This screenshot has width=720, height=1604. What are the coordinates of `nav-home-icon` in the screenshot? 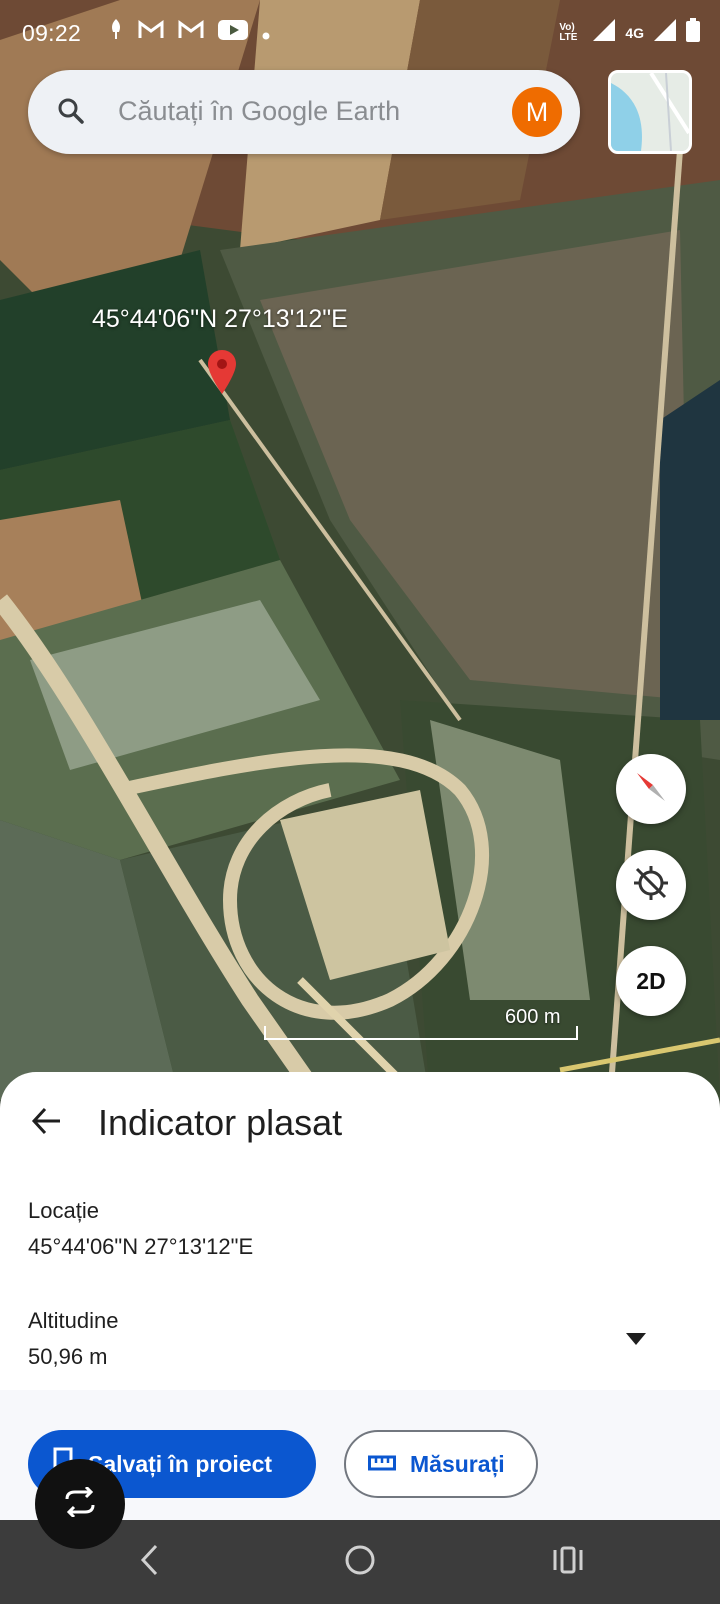 It's located at (360, 1562).